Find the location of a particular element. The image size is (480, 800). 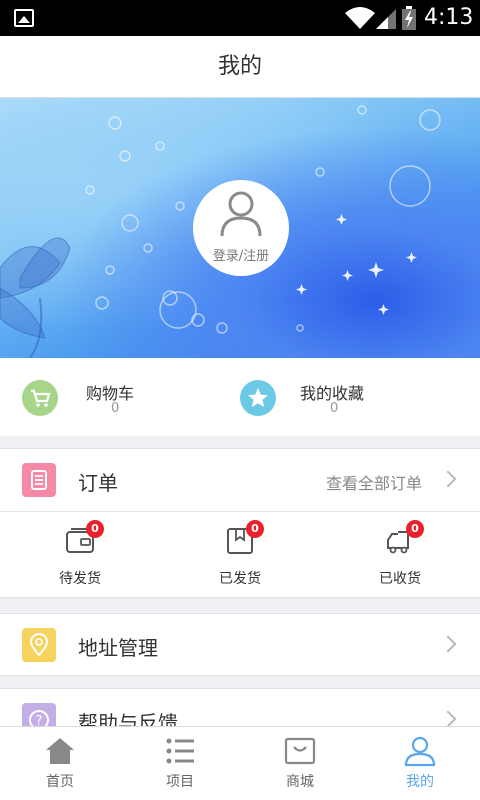

page-title: 我的 is located at coordinates (239, 66).